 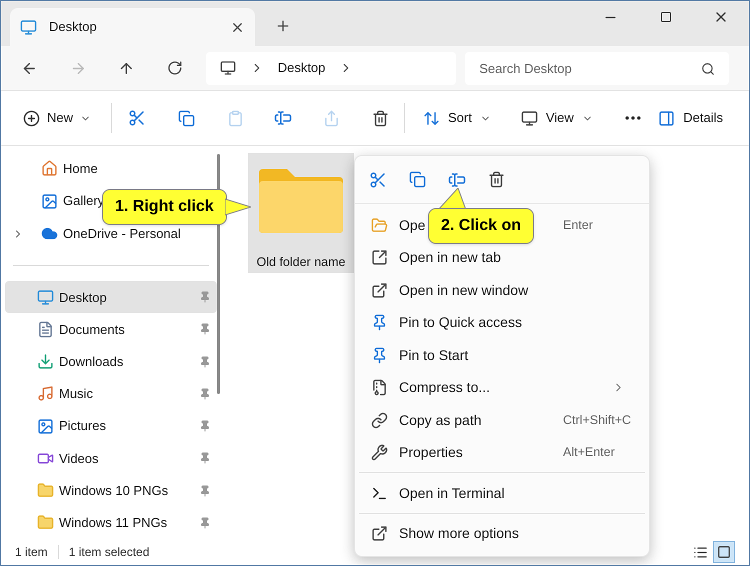 What do you see at coordinates (109, 552) in the screenshot?
I see `selection-count: 1 item selected` at bounding box center [109, 552].